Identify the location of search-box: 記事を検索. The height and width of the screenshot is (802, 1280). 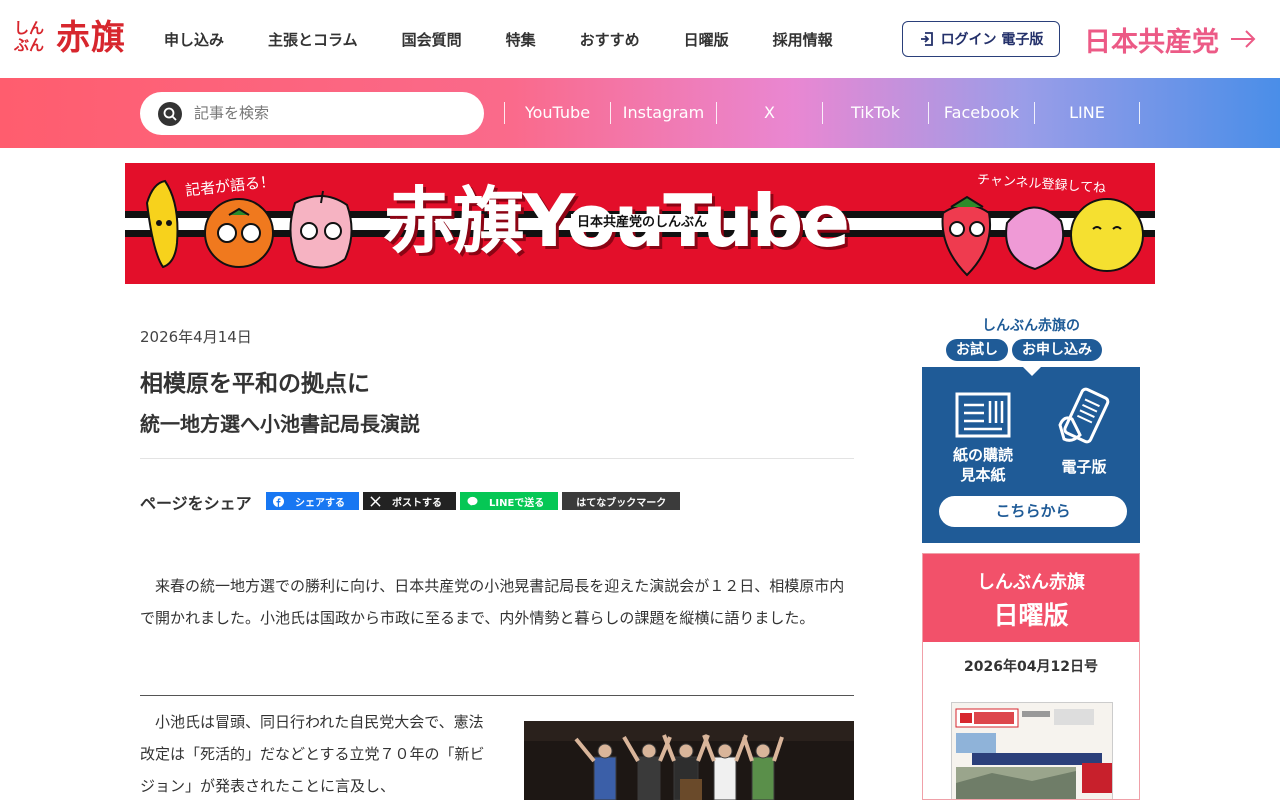
(312, 113).